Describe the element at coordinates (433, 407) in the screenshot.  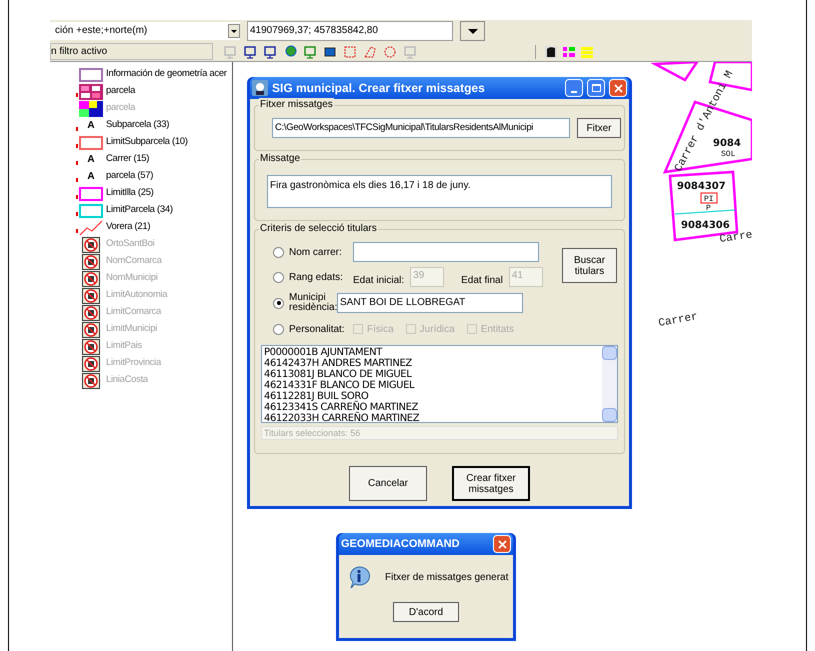
I see `list-item: 46123341S CARREÑO MARTINEZ` at that location.